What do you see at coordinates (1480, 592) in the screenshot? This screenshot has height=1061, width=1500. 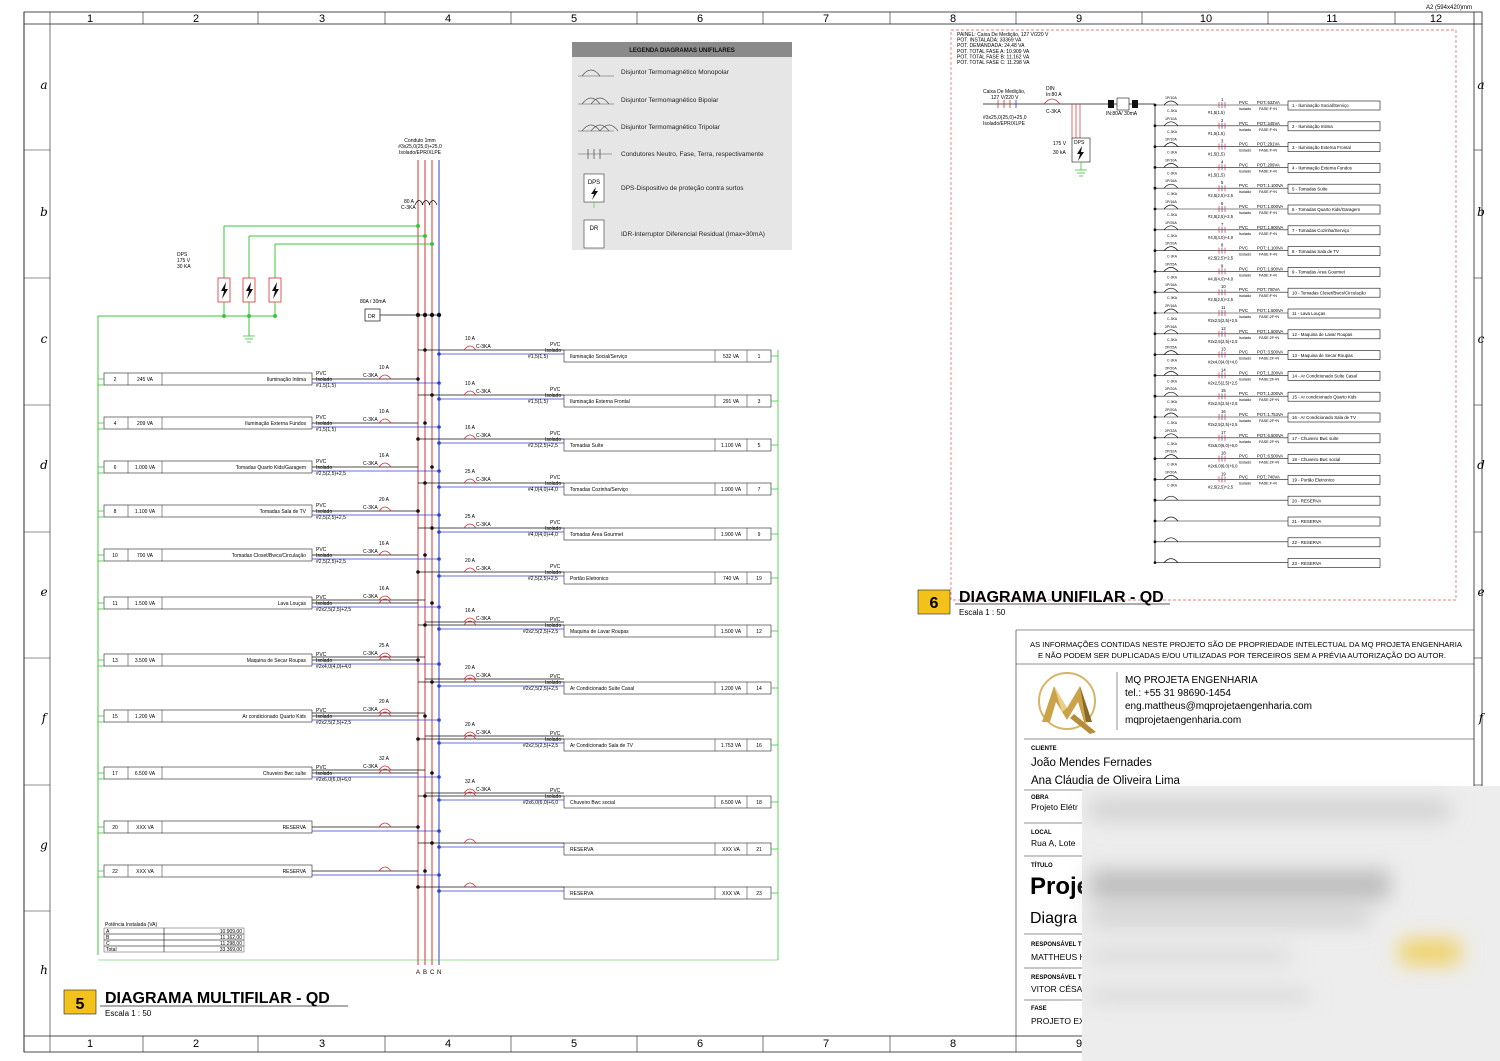 I see `row-label: e` at bounding box center [1480, 592].